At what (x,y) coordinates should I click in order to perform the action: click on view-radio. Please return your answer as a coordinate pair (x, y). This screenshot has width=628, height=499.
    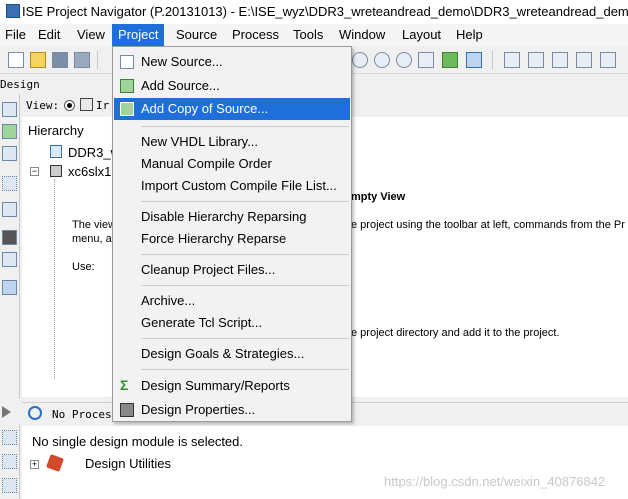
    Looking at the image, I should click on (69, 105).